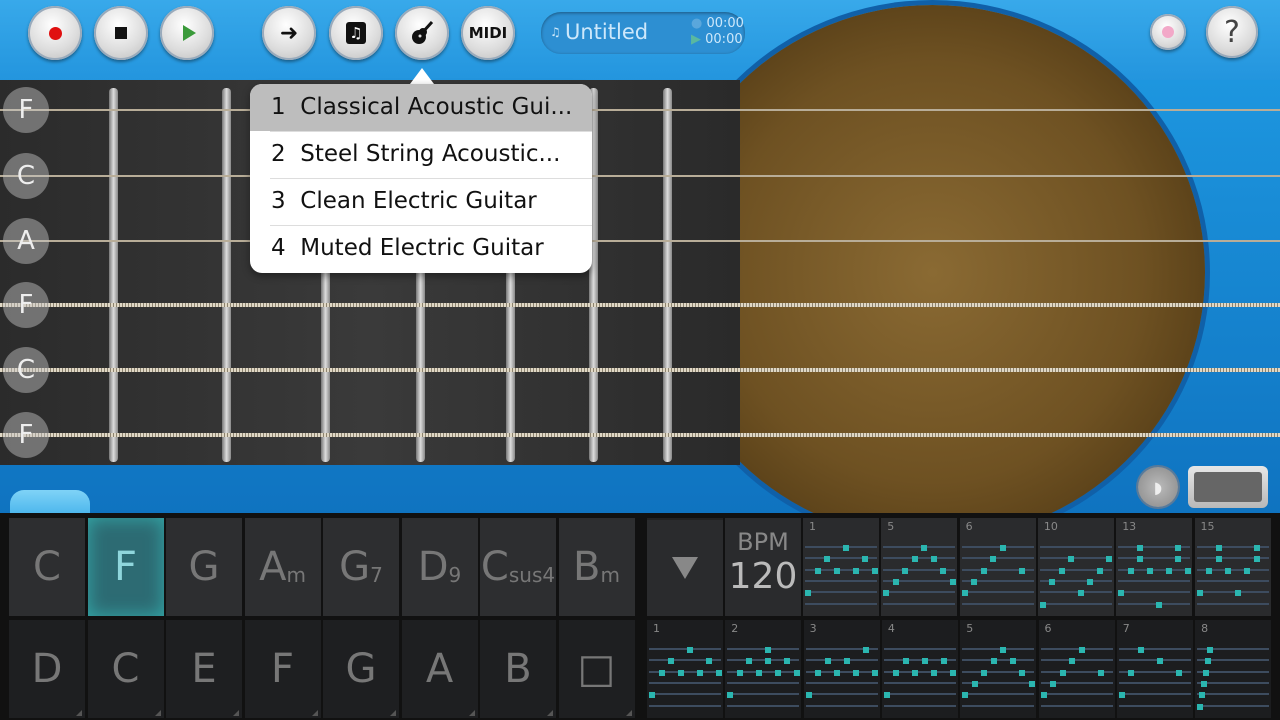 Image resolution: width=1280 pixels, height=720 pixels. I want to click on menu-item-instrument: 4 Muted Electric Guitar, so click(421, 248).